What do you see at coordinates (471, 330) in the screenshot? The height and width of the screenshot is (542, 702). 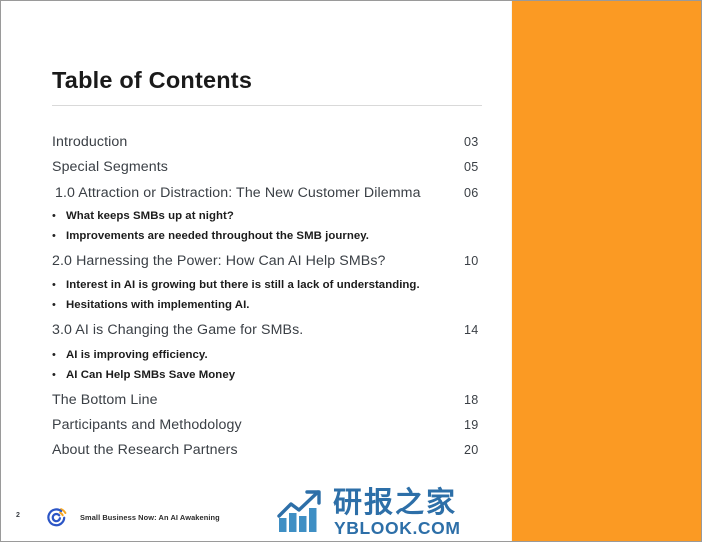 I see `toc-entry-page-number: 14` at bounding box center [471, 330].